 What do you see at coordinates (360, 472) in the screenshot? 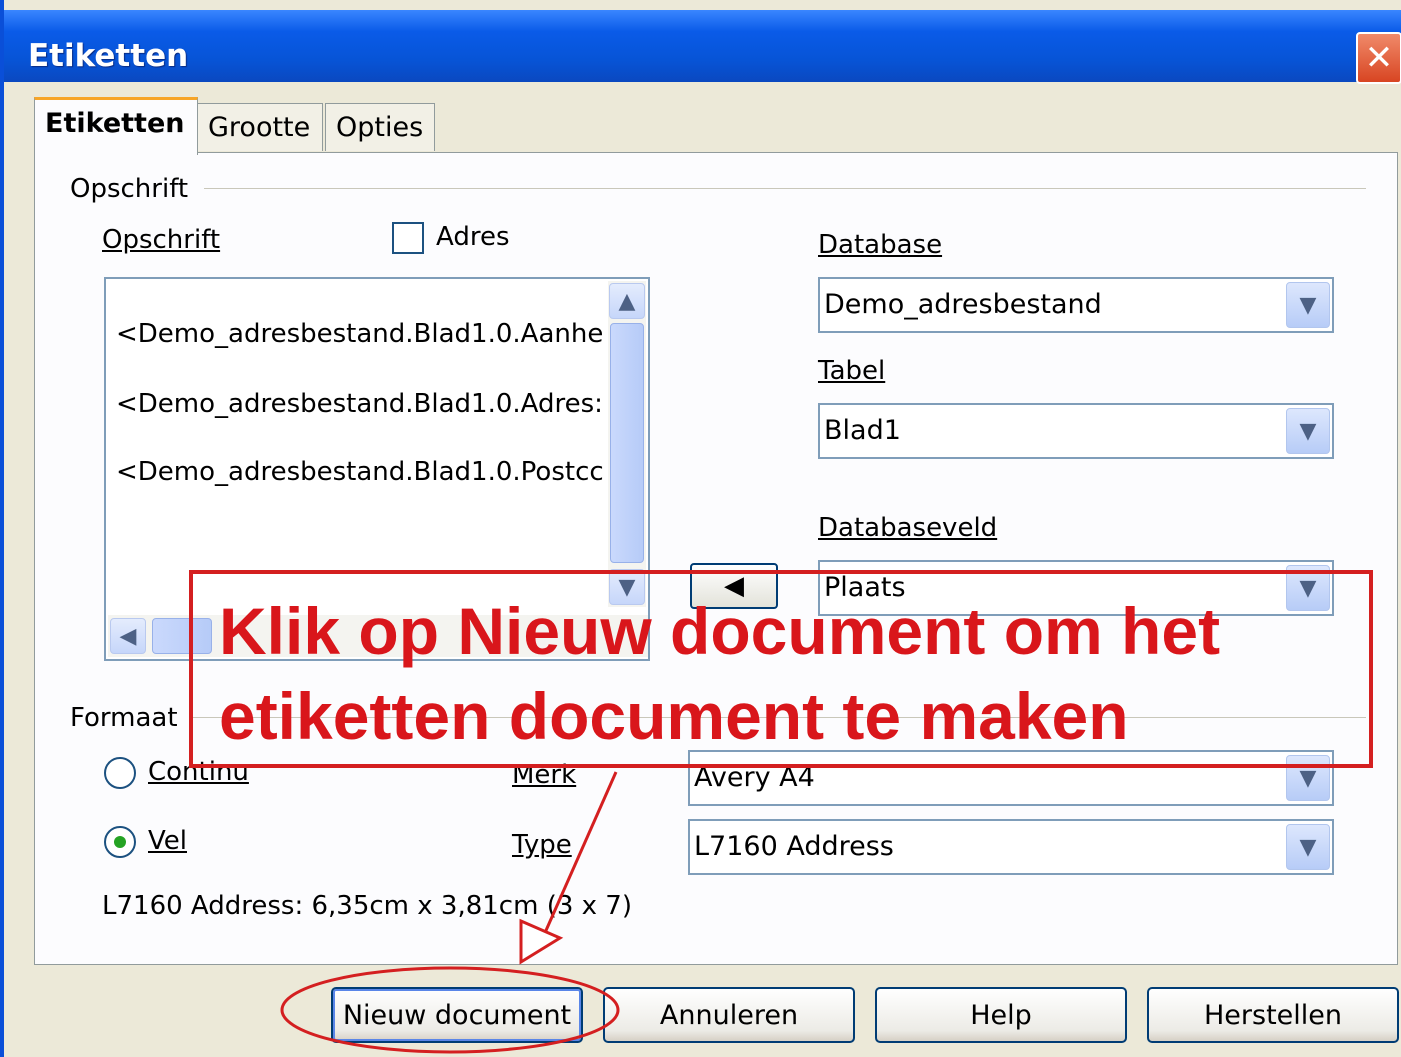
I see `list-item: <Demo_adresbestand.Blad1.0.Postcc` at bounding box center [360, 472].